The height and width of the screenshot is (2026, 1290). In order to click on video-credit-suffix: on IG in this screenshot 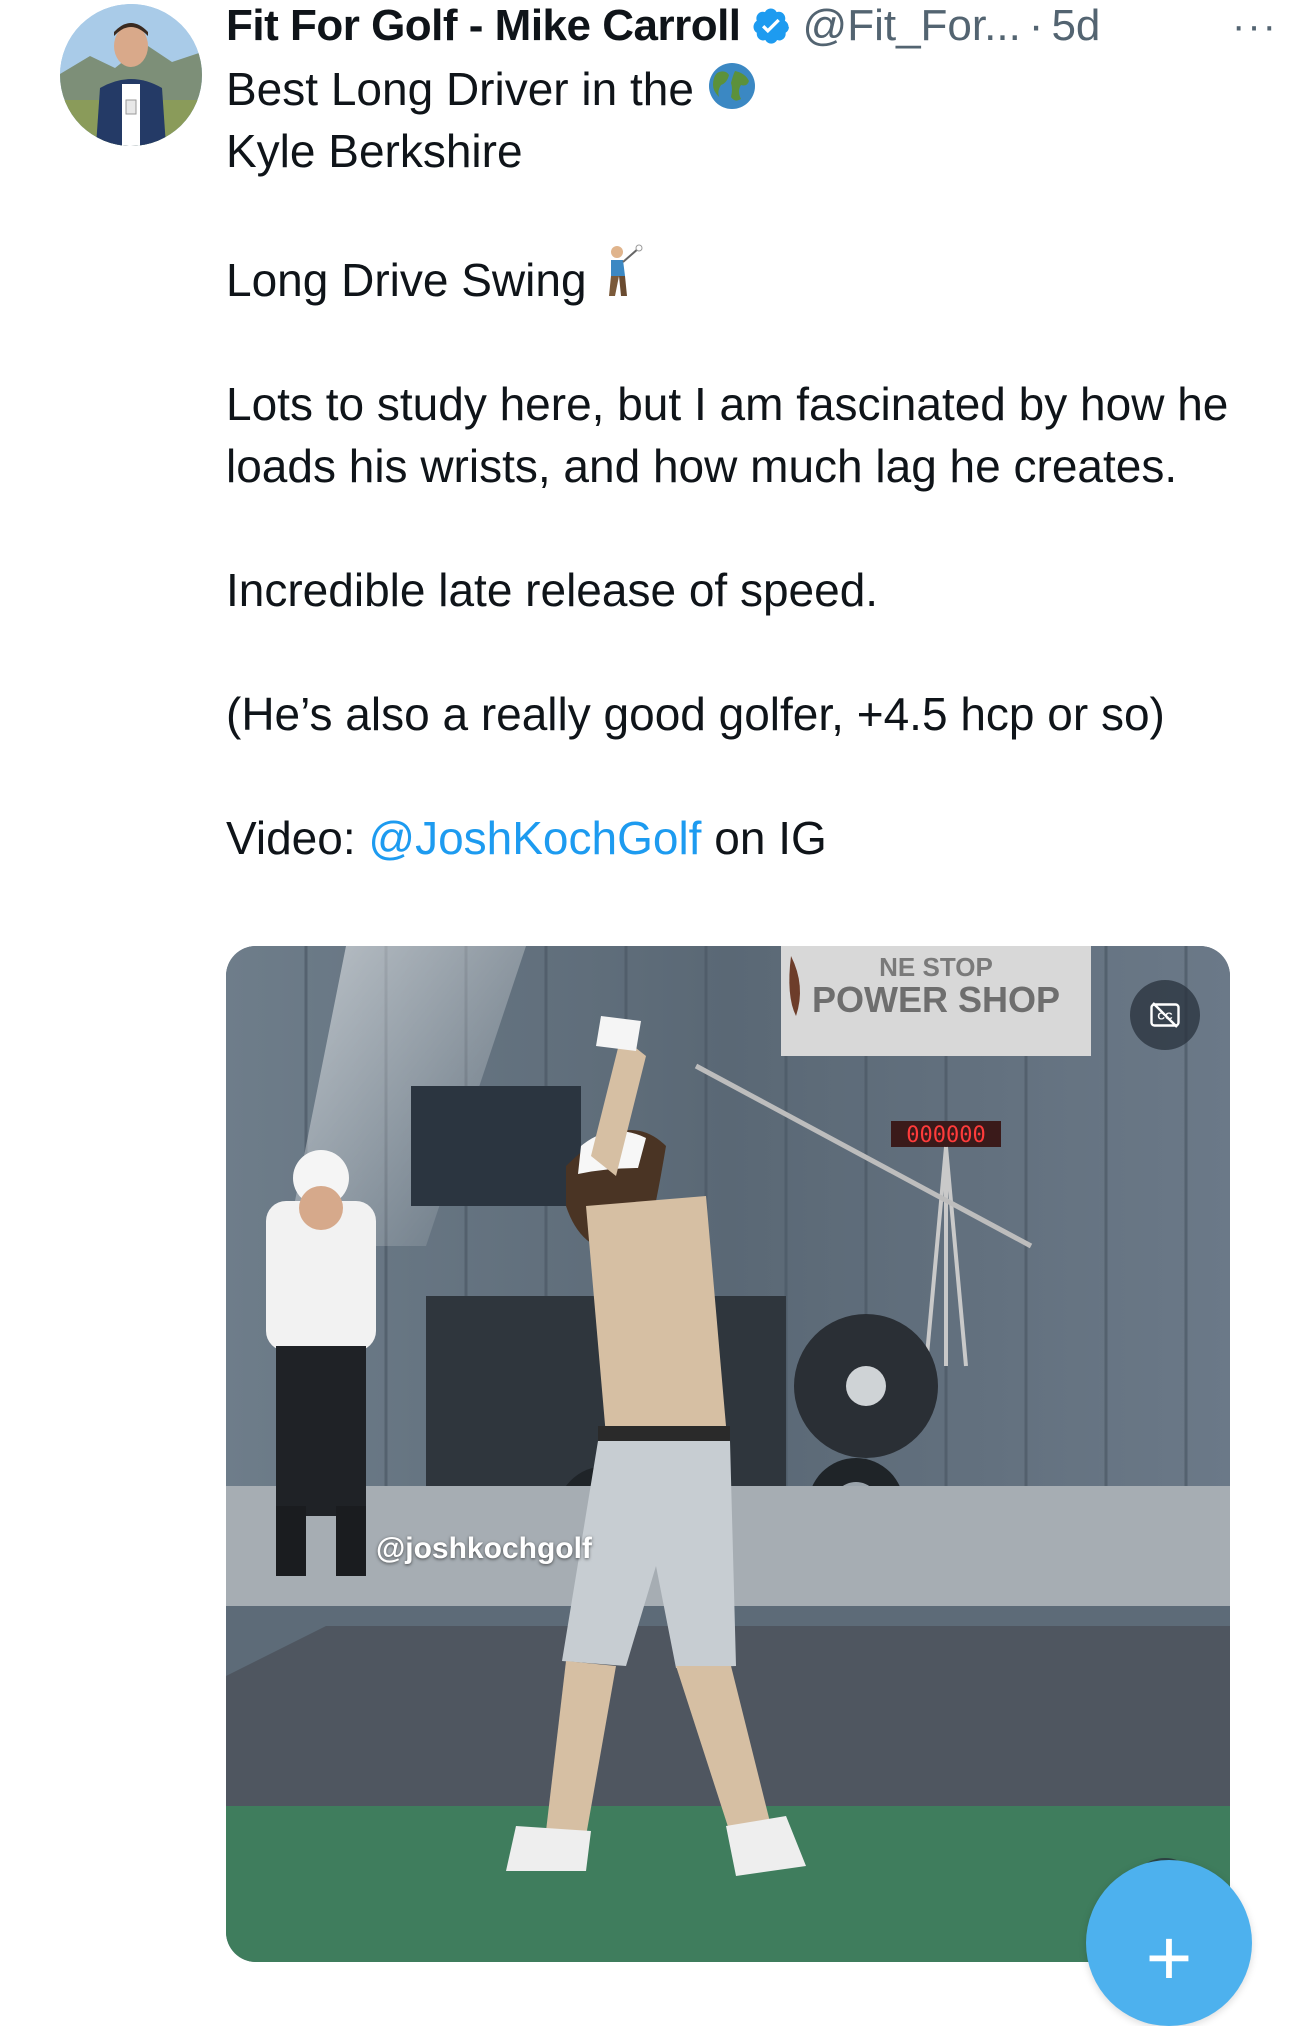, I will do `click(764, 838)`.